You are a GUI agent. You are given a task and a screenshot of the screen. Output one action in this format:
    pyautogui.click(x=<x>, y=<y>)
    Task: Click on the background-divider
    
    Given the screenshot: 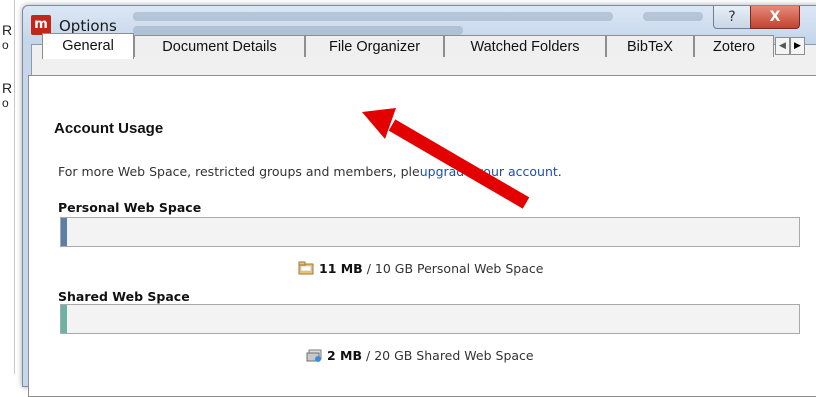 What is the action you would take?
    pyautogui.click(x=14, y=187)
    